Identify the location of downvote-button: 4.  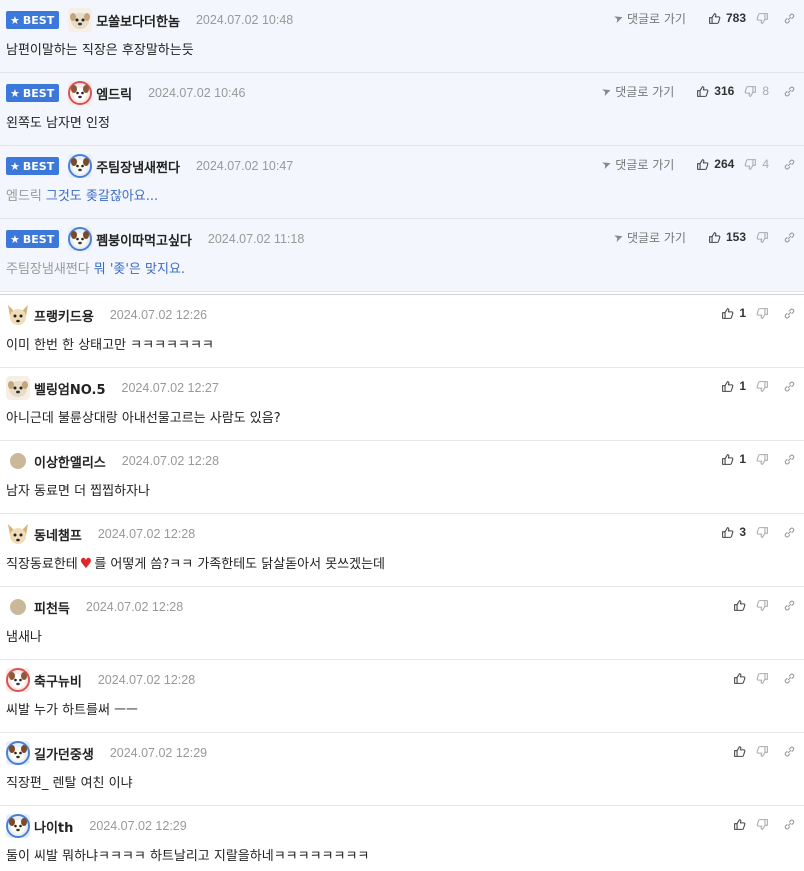
(756, 164).